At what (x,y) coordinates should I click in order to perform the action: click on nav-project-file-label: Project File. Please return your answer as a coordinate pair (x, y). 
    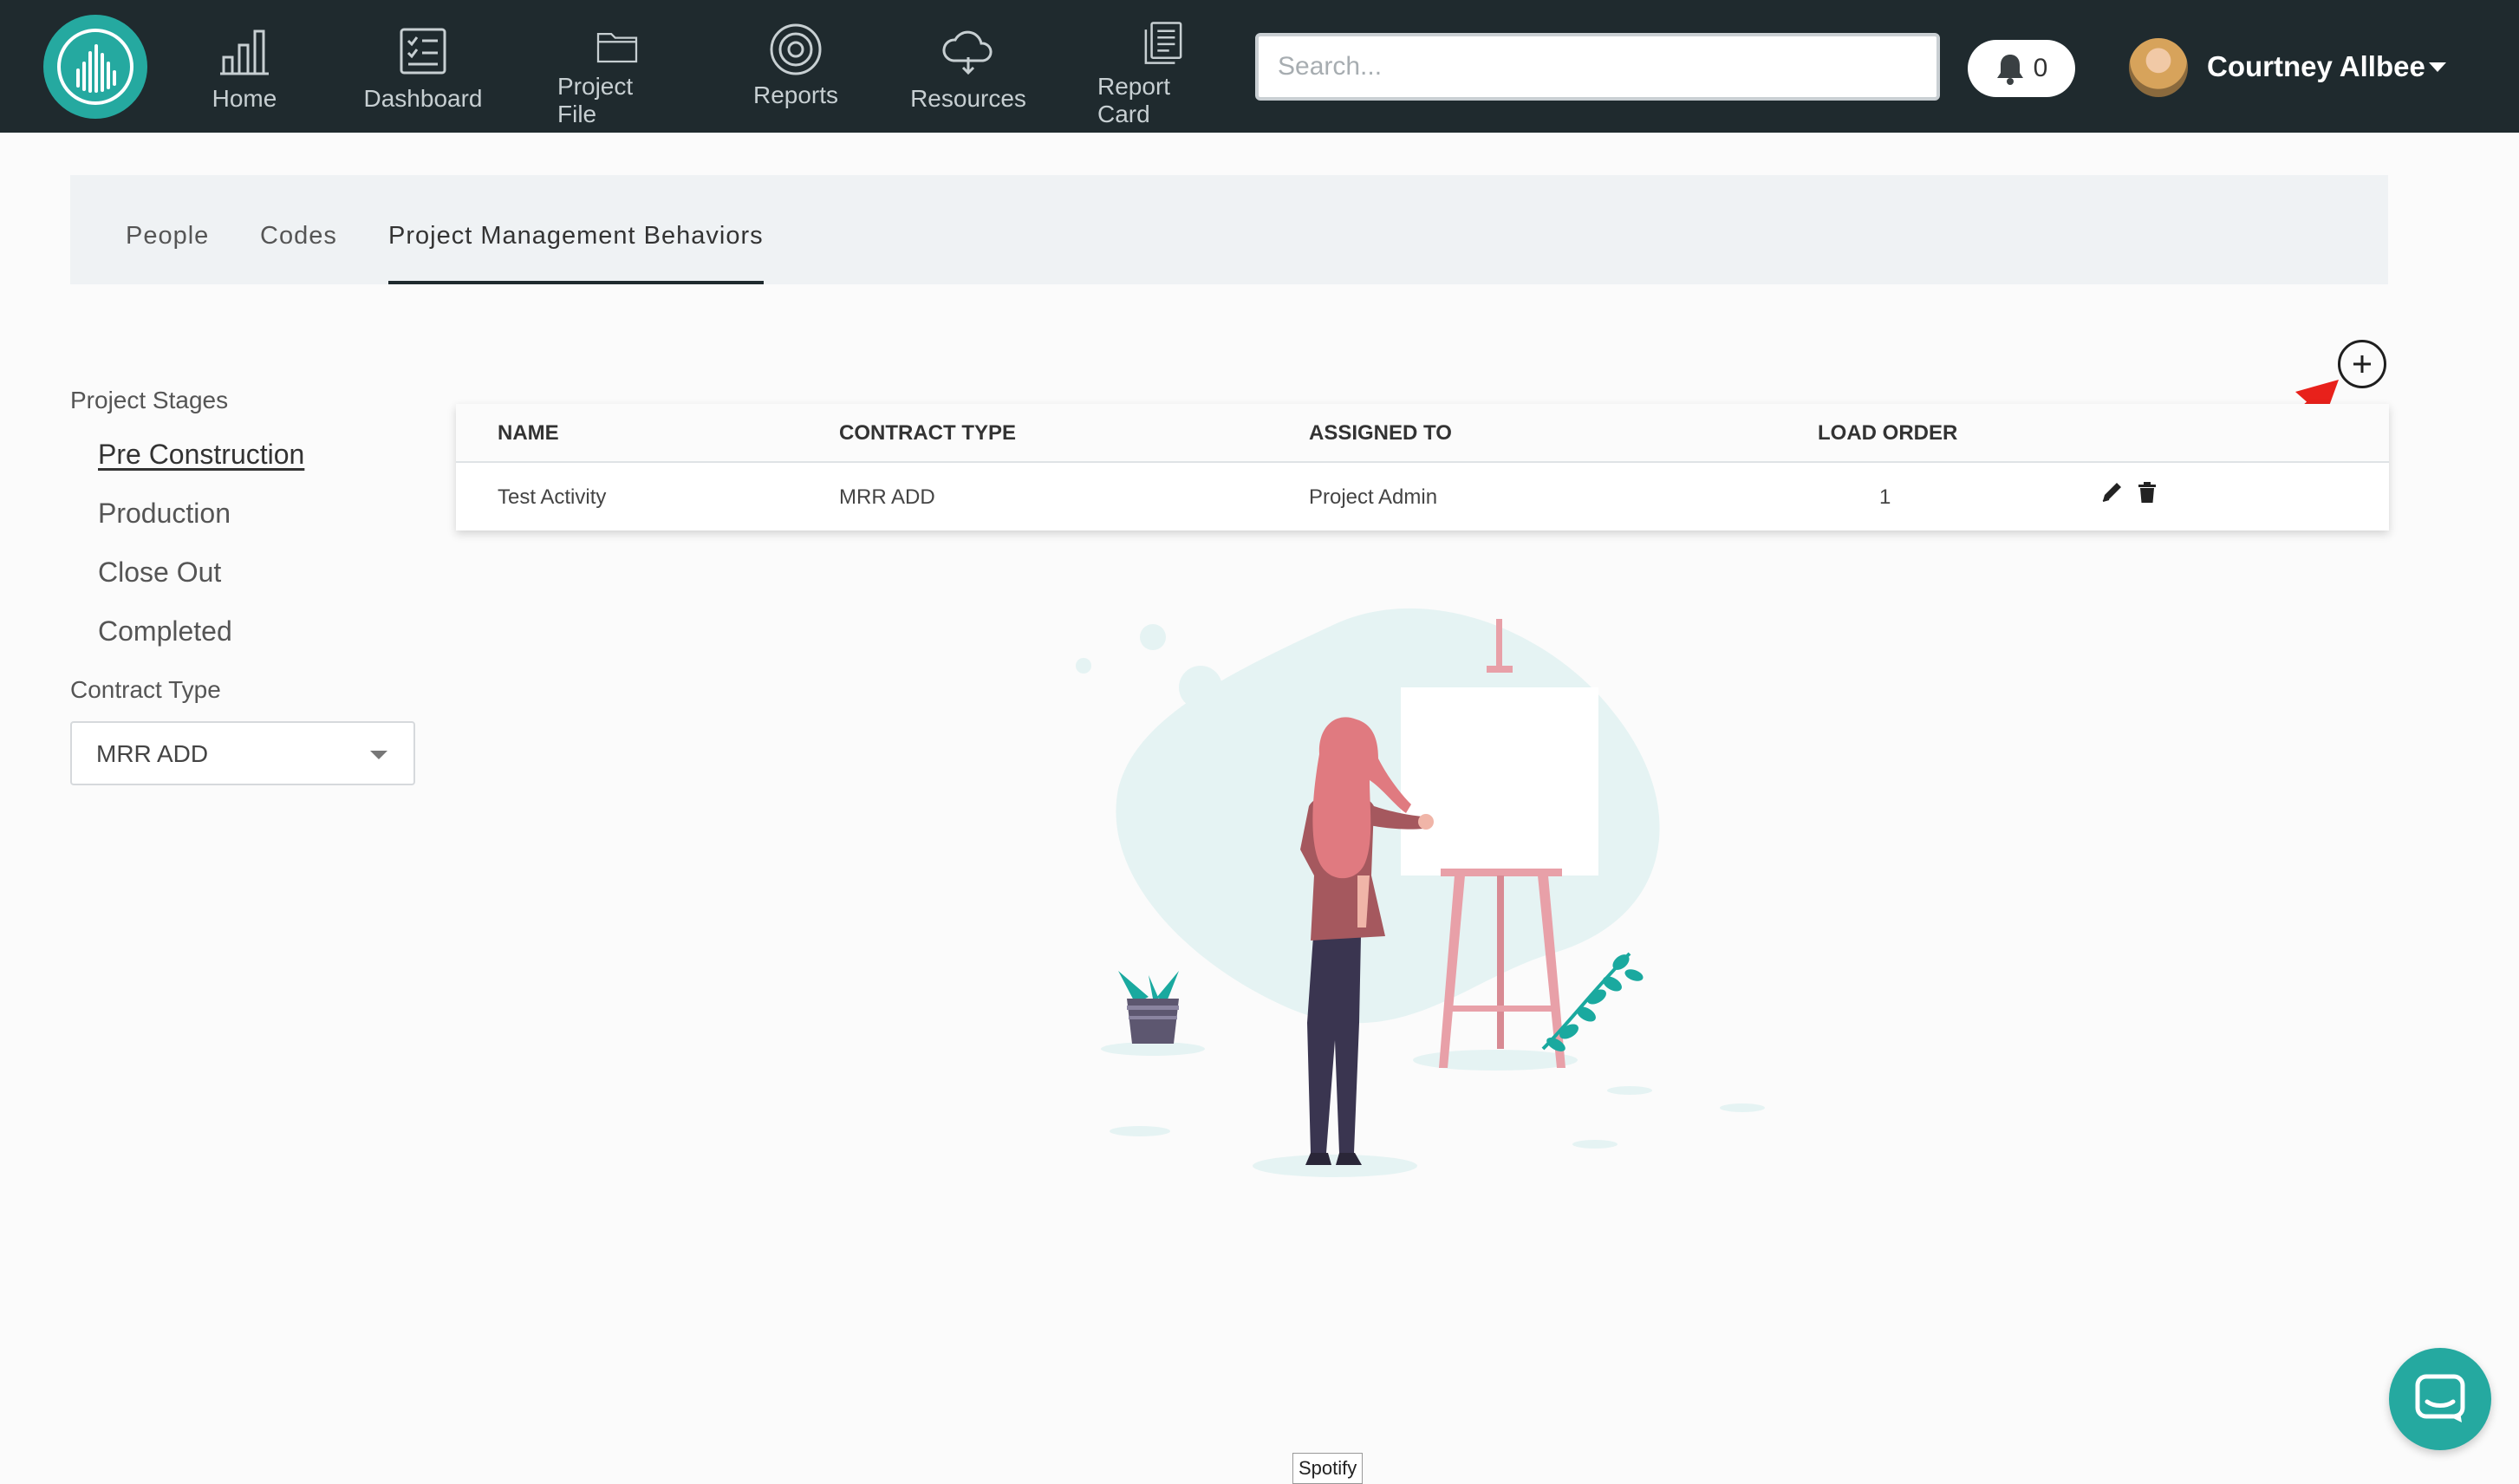
    Looking at the image, I should click on (595, 100).